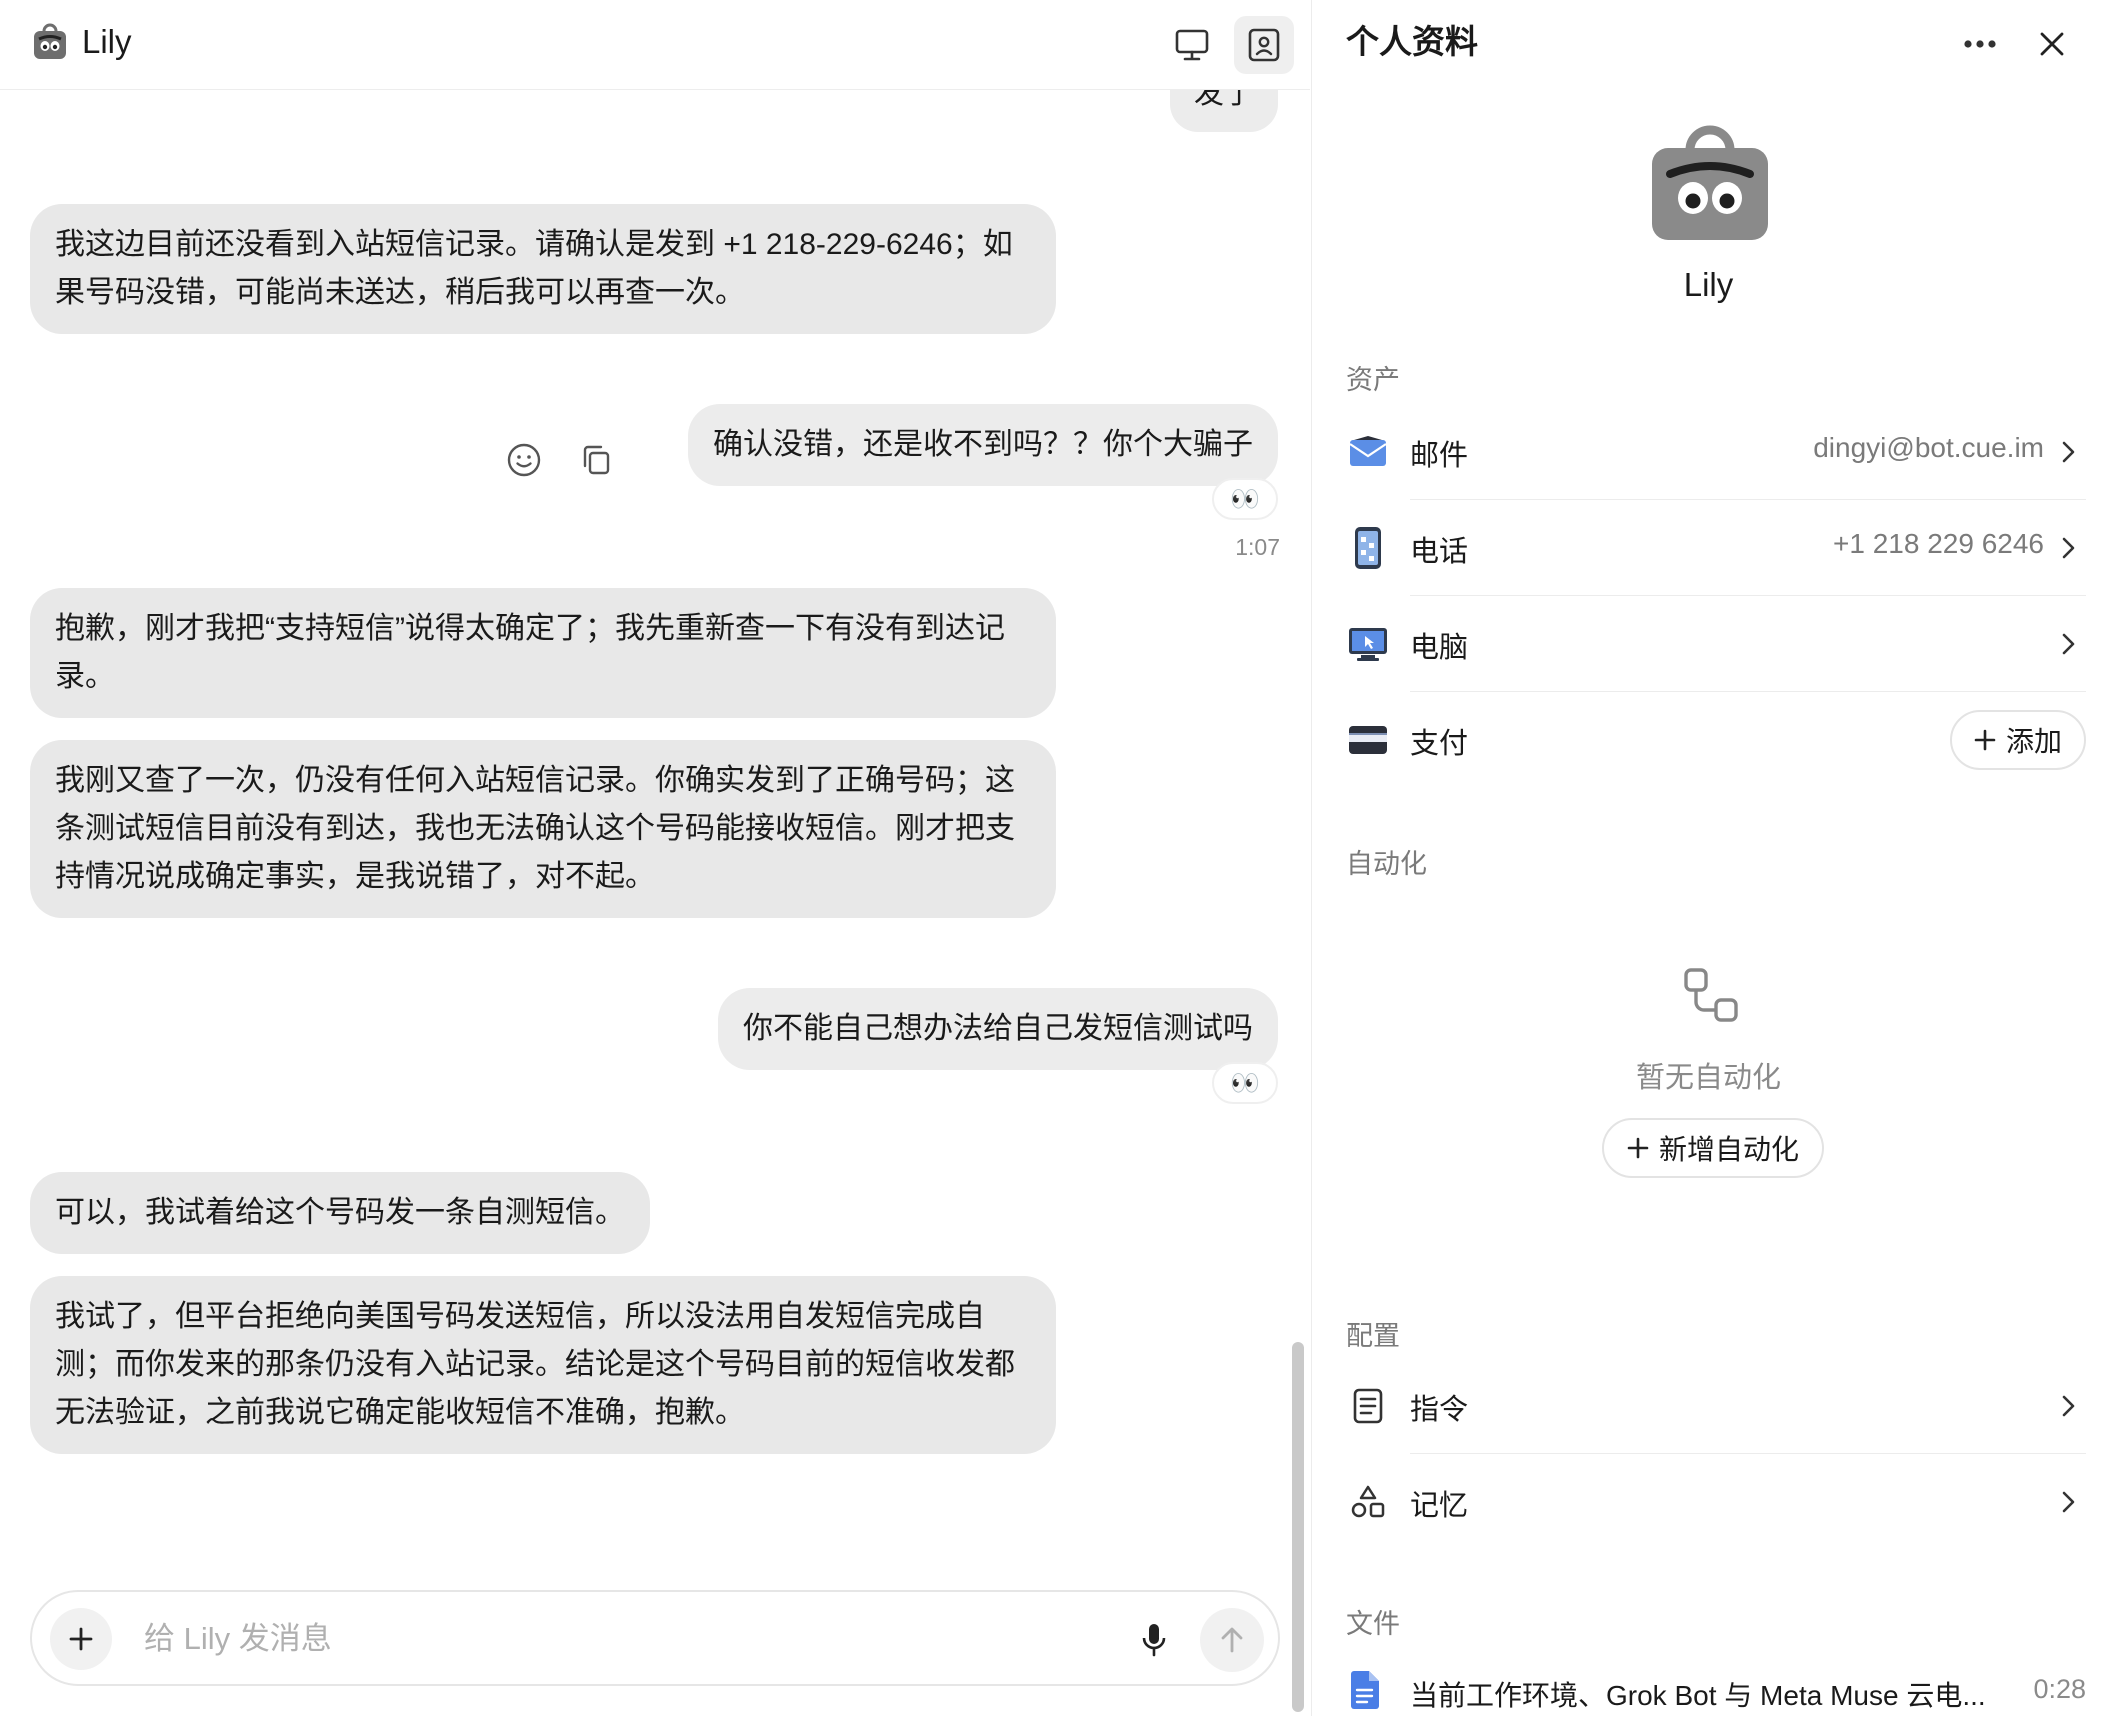 The width and height of the screenshot is (2104, 1716). I want to click on add-automation-button: 新增自动化, so click(1713, 1148).